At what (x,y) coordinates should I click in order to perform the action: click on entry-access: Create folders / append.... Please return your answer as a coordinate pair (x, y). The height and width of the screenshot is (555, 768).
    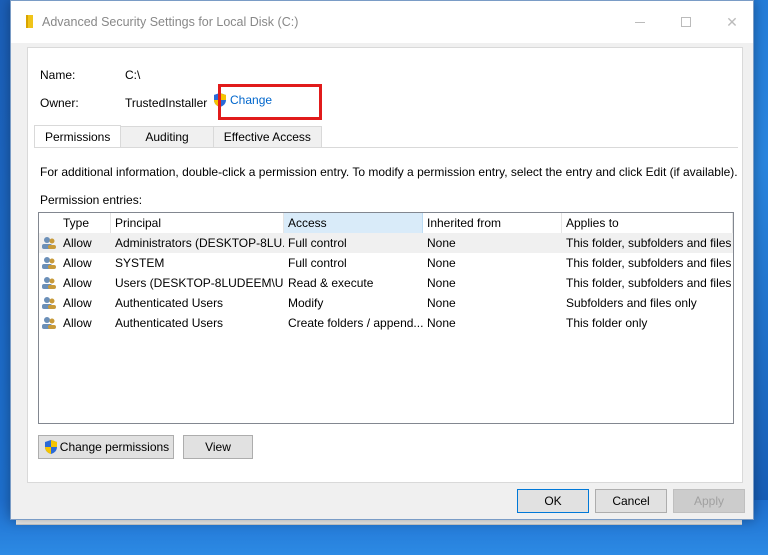
    Looking at the image, I should click on (355, 323).